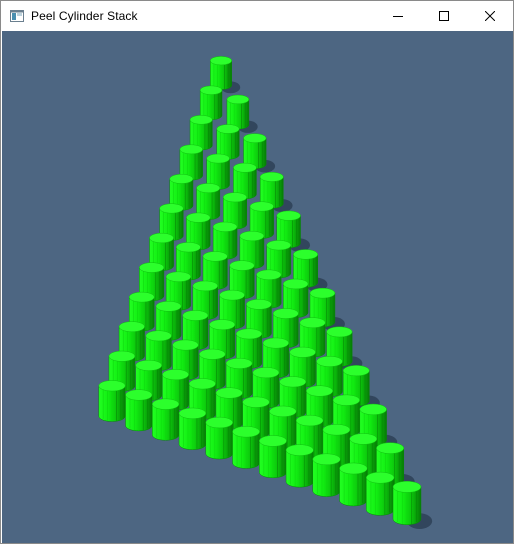  I want to click on minimize-icon, so click(398, 16).